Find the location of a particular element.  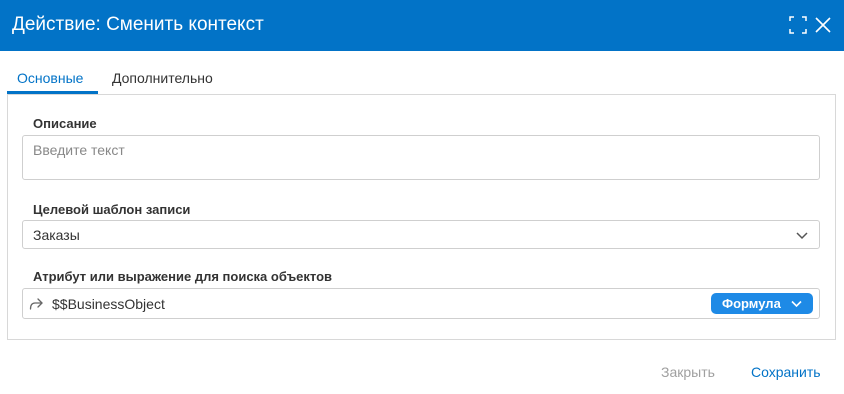

close-button is located at coordinates (823, 25).